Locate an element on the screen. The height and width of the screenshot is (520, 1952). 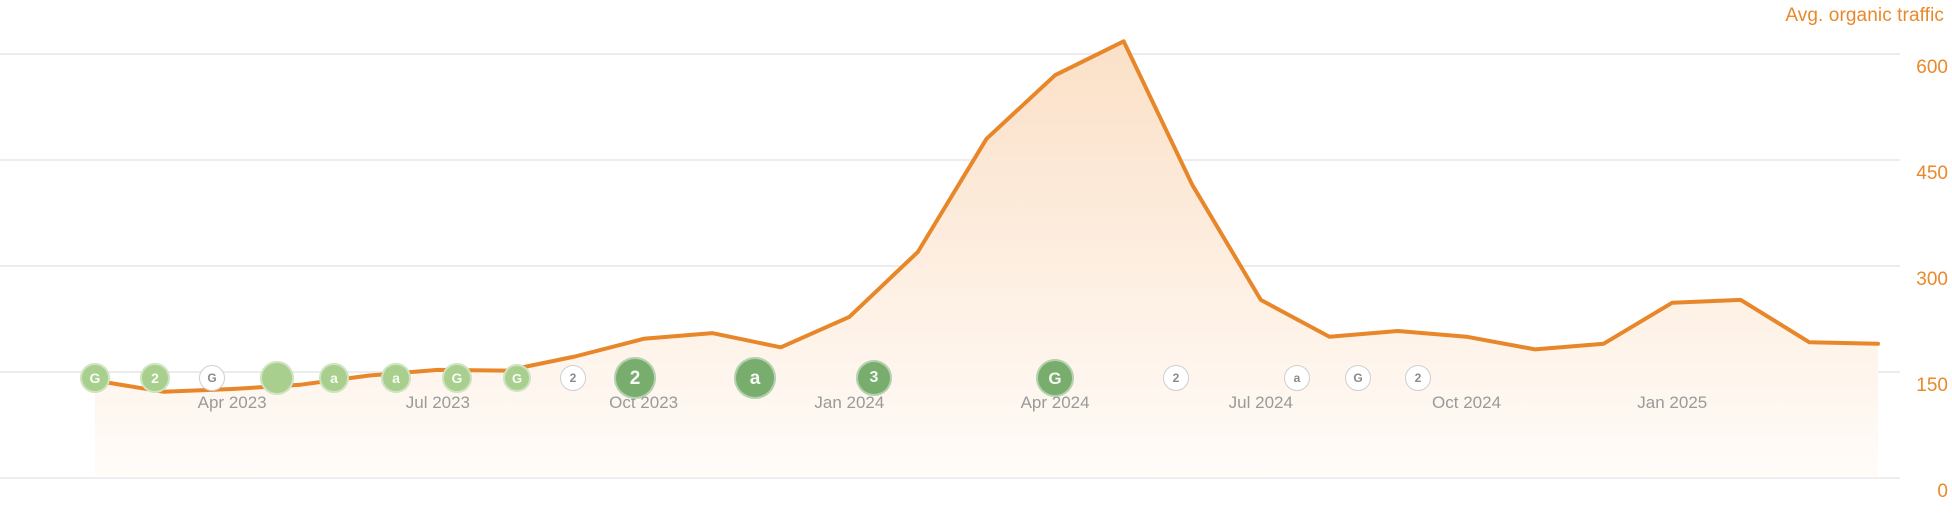
y-axis-tick: 600 is located at coordinates (1932, 67).